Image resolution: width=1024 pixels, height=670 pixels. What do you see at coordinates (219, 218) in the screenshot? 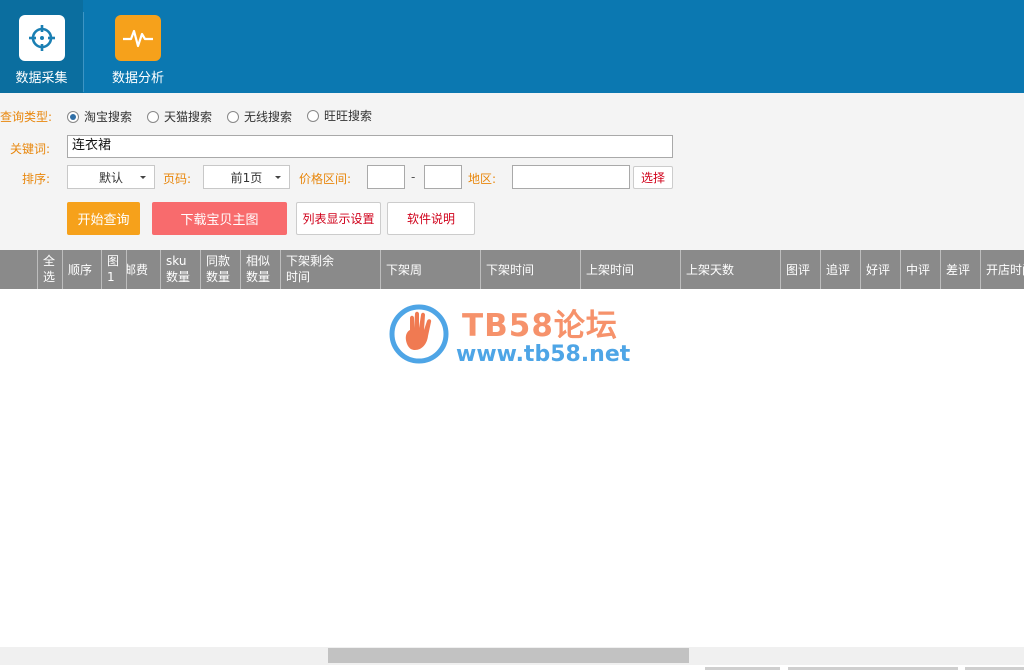
I see `download-main-images-button: 下载宝贝主图` at bounding box center [219, 218].